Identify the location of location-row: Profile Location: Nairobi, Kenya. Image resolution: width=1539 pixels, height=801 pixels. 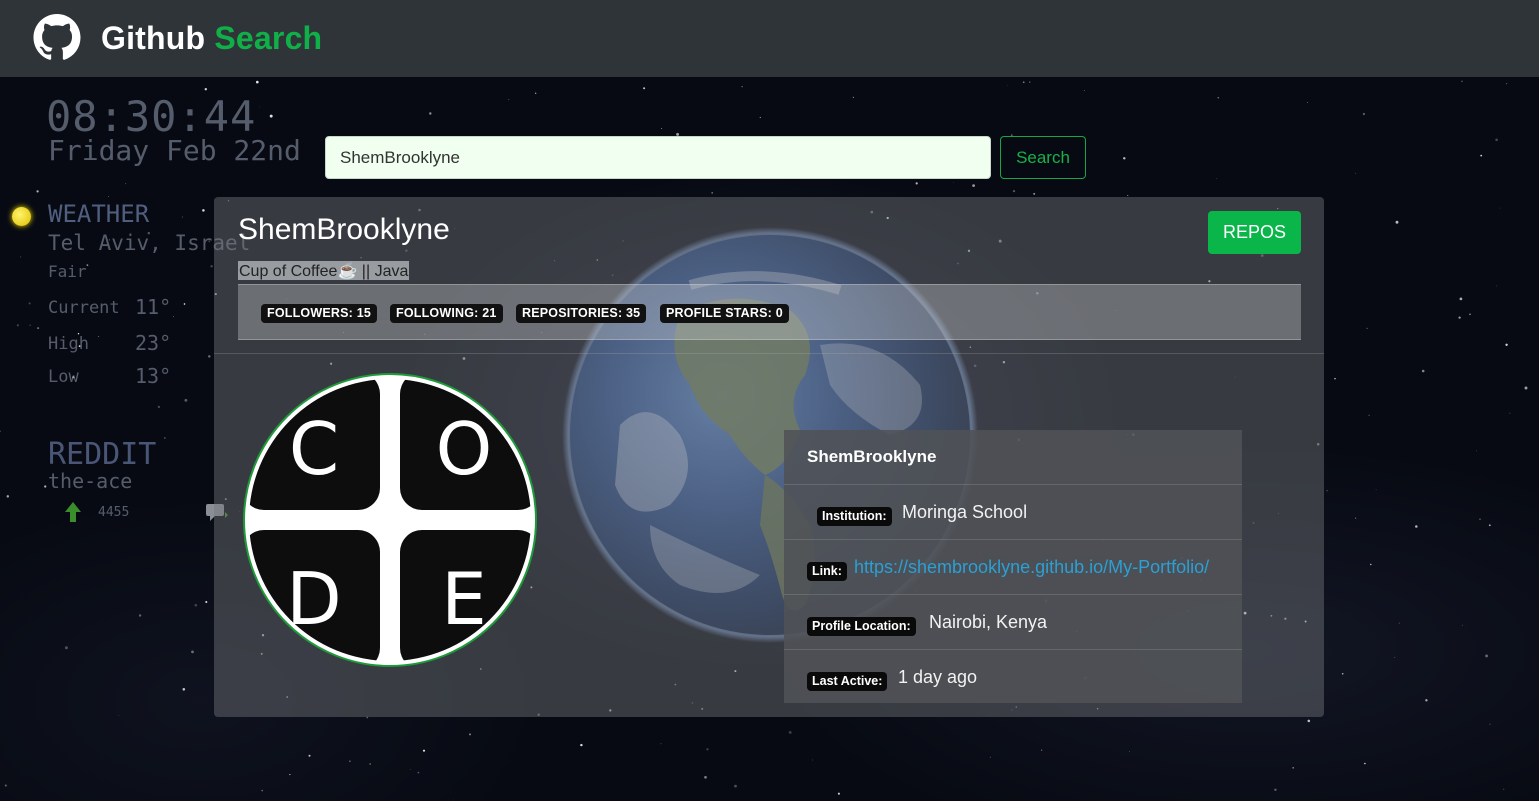
(1013, 621).